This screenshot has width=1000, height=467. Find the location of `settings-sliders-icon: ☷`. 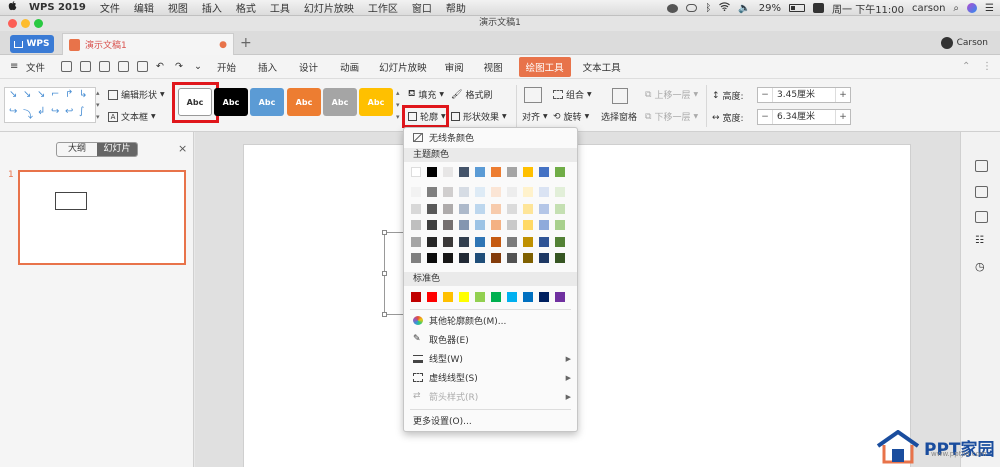

settings-sliders-icon: ☷ is located at coordinates (981, 241).